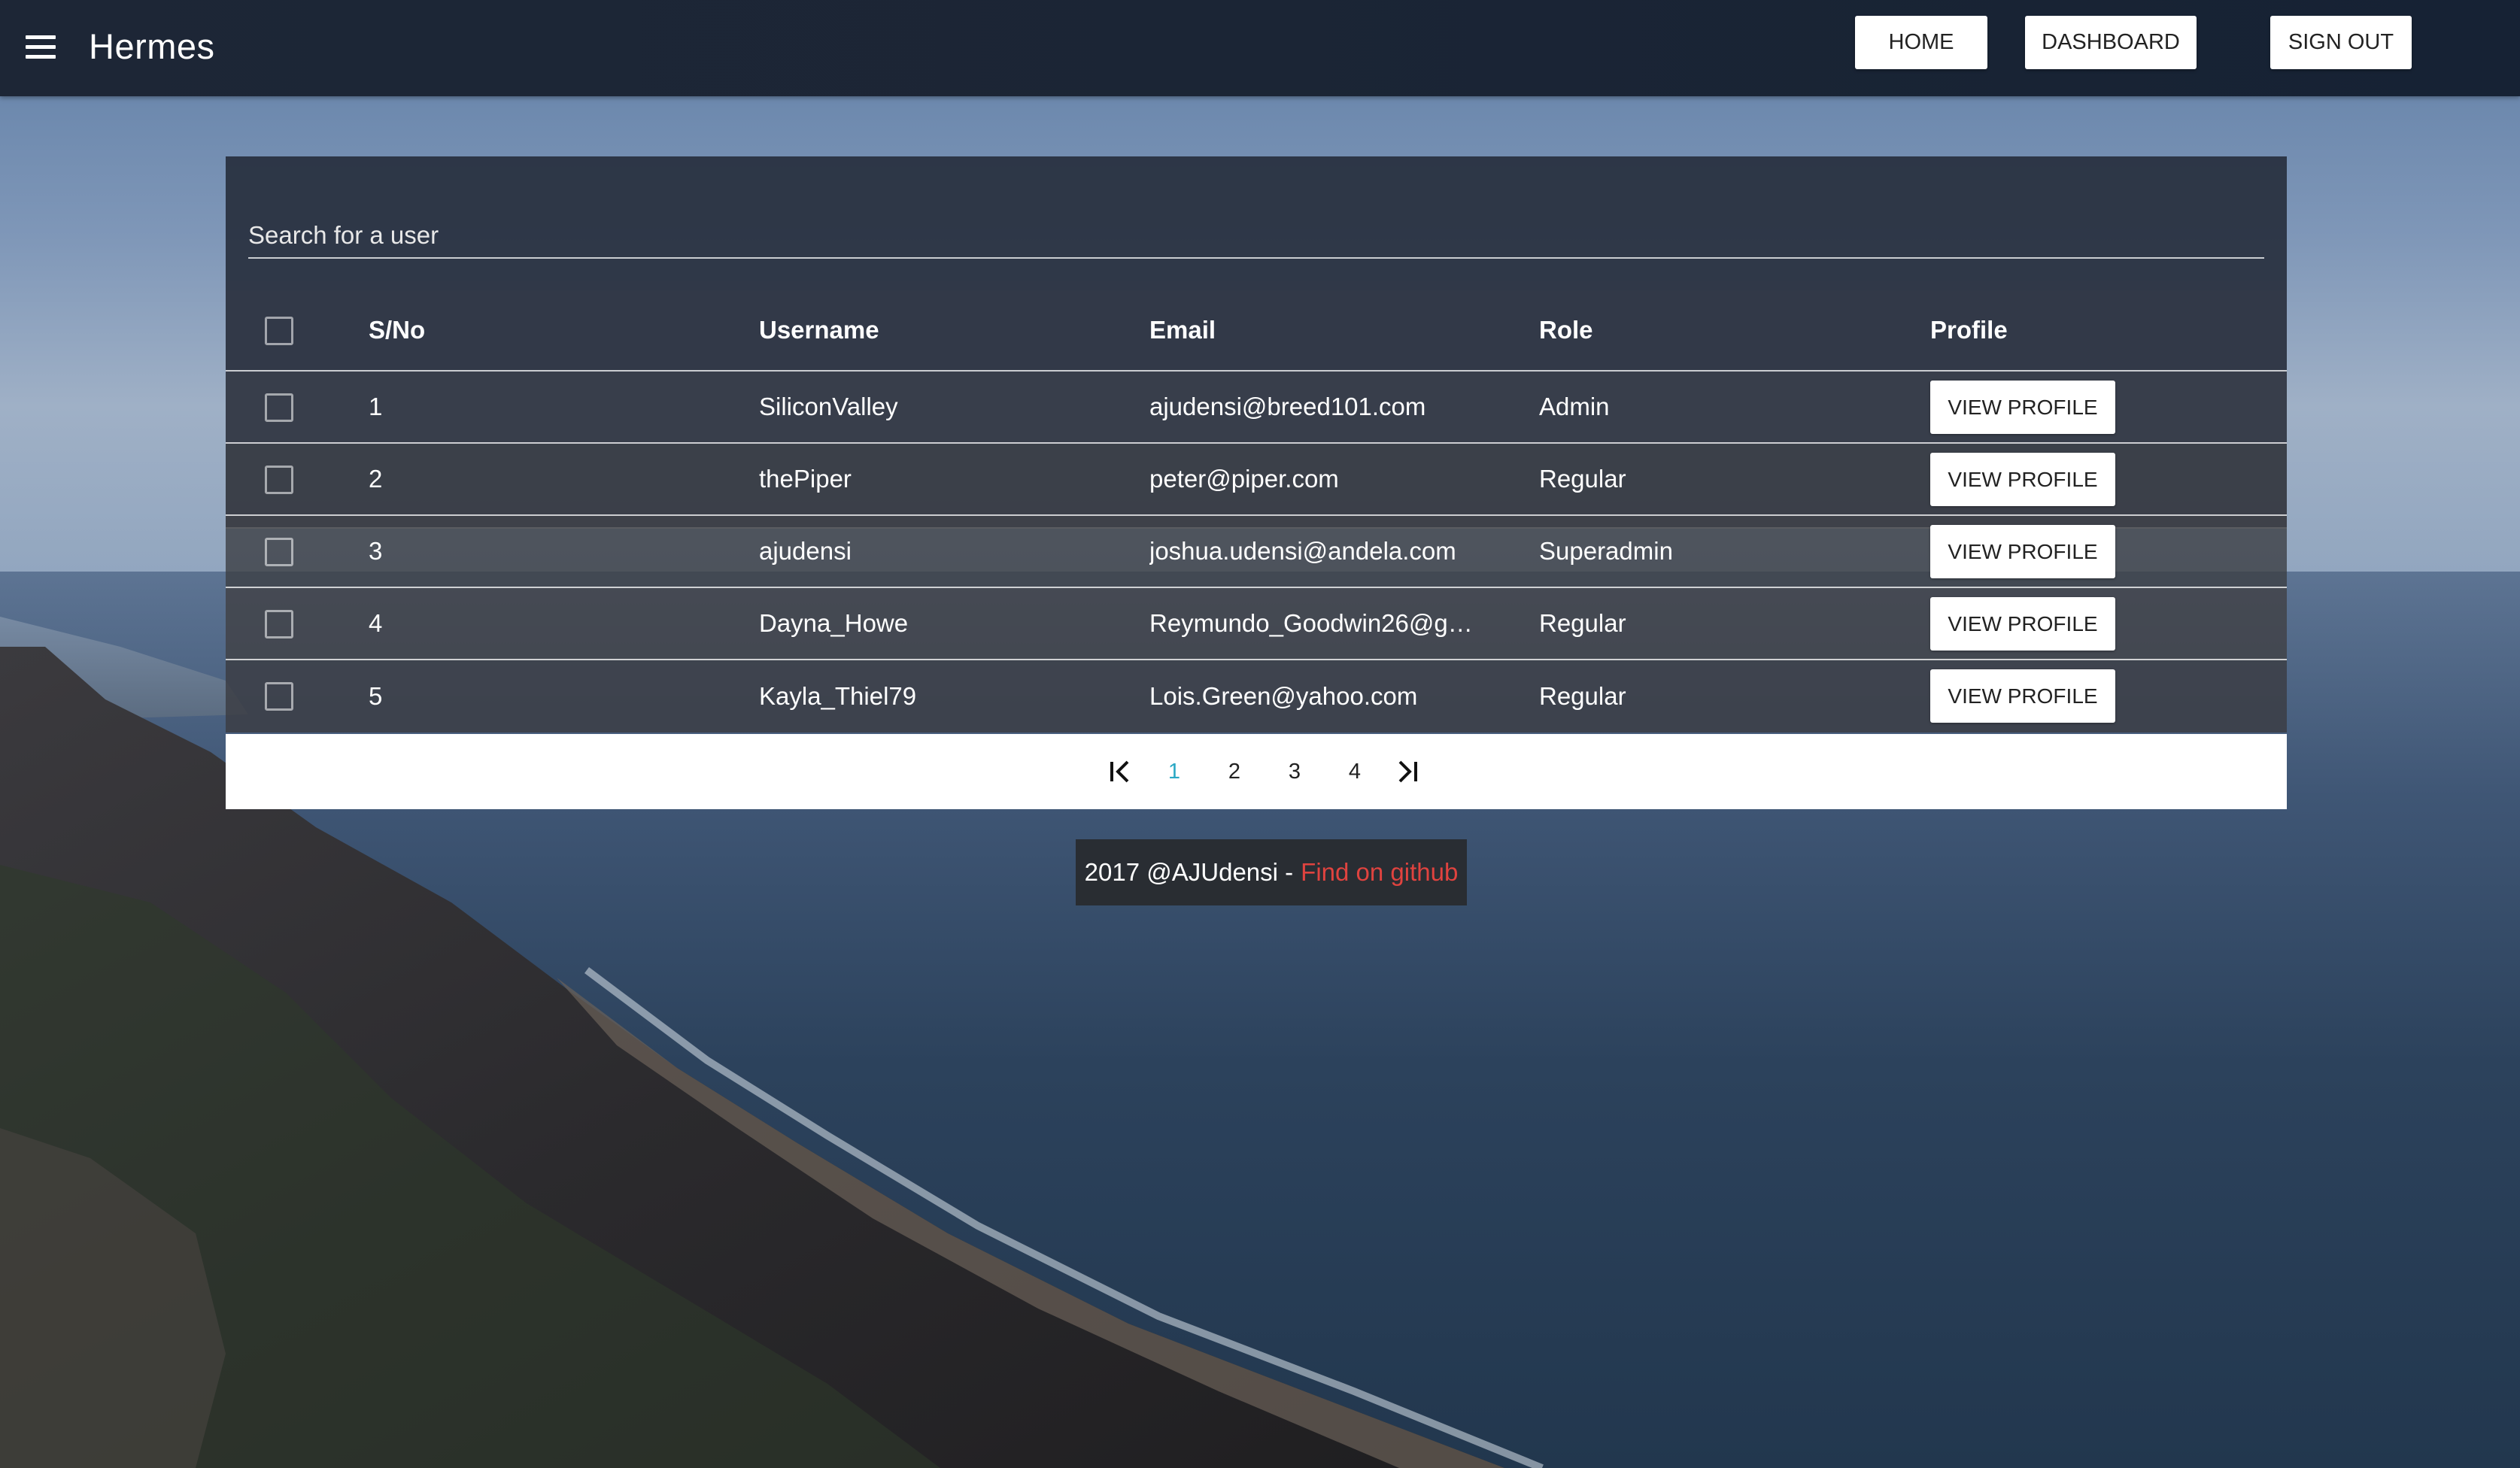 This screenshot has width=2520, height=1468. What do you see at coordinates (41, 47) in the screenshot?
I see `hamburger-menu-icon` at bounding box center [41, 47].